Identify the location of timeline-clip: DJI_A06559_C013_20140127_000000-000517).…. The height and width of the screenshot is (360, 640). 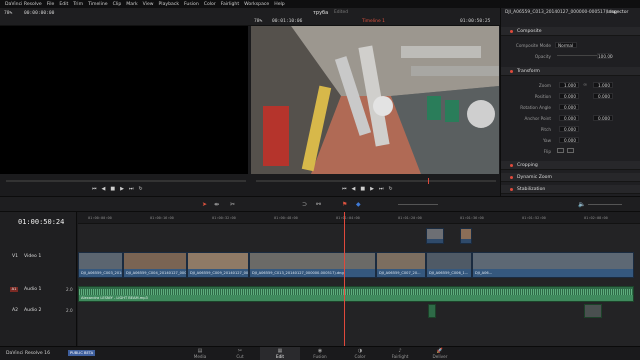
(312, 265).